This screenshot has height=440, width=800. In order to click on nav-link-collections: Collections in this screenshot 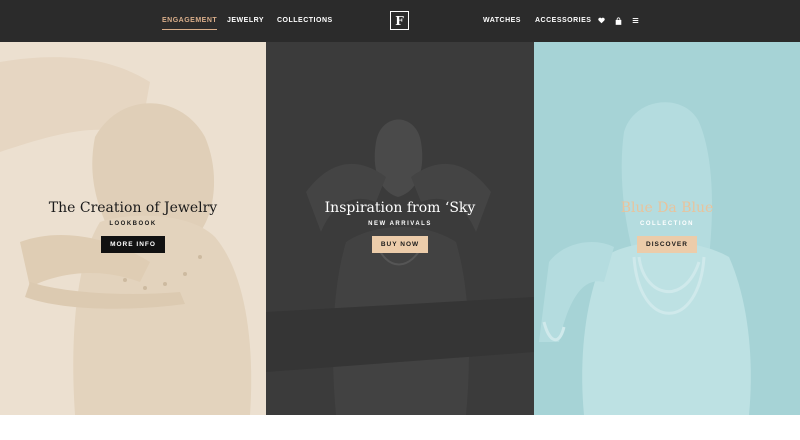, I will do `click(305, 20)`.